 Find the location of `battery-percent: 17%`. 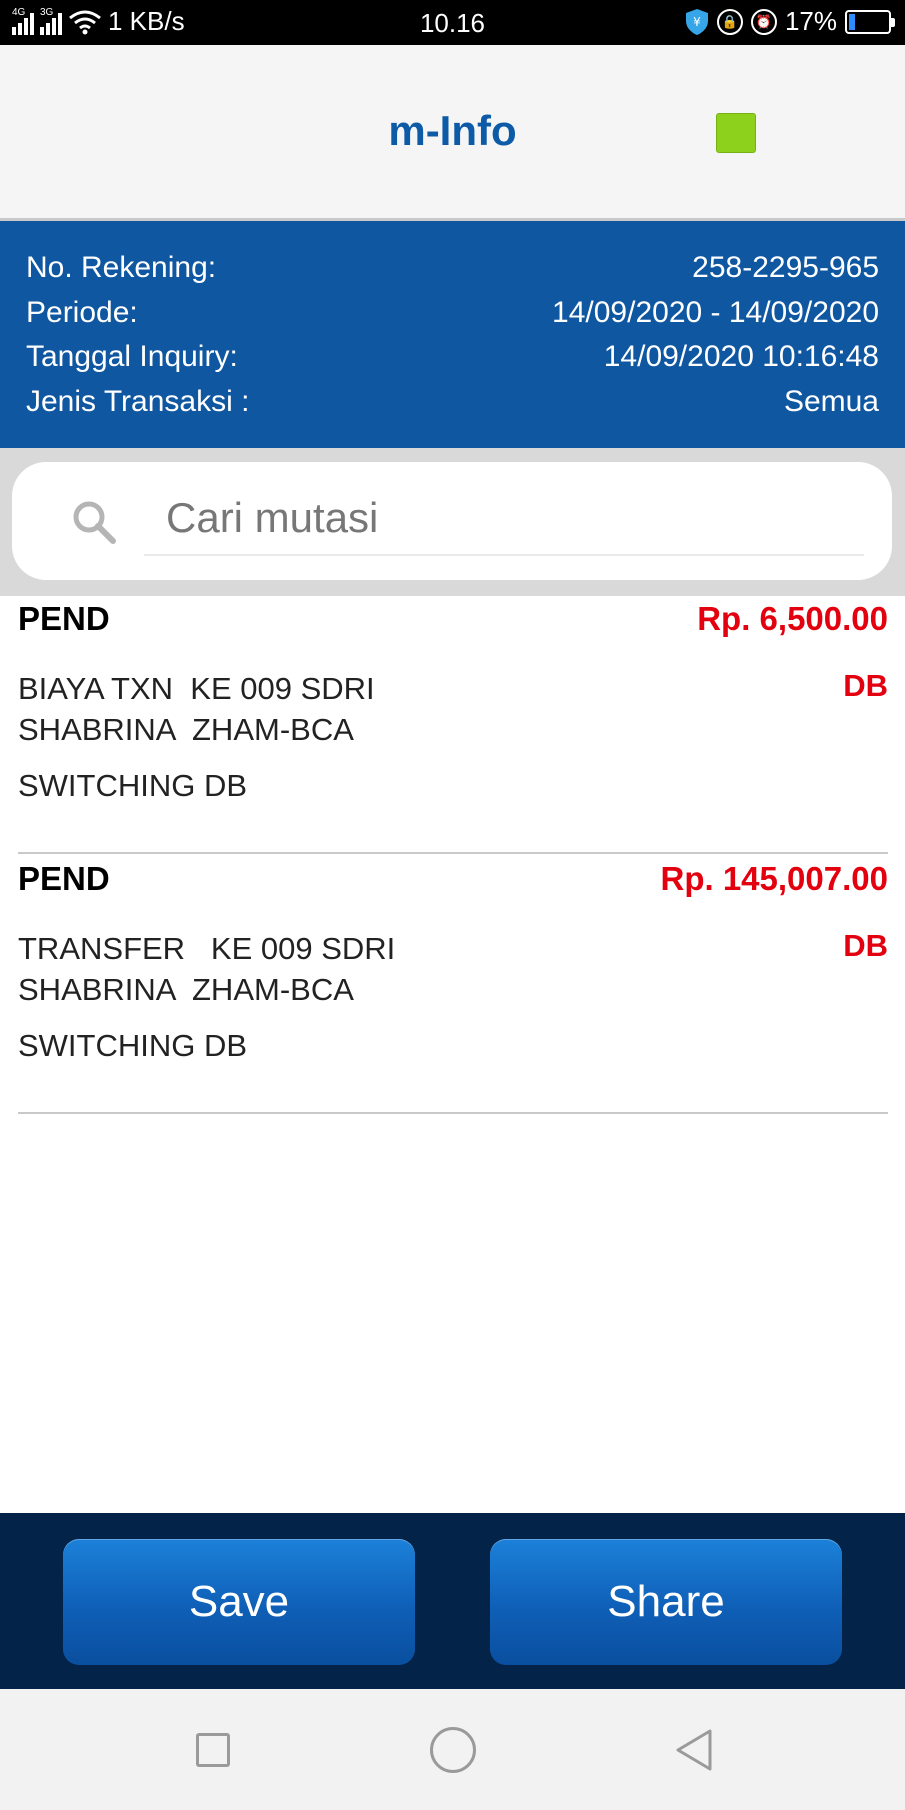

battery-percent: 17% is located at coordinates (810, 21).